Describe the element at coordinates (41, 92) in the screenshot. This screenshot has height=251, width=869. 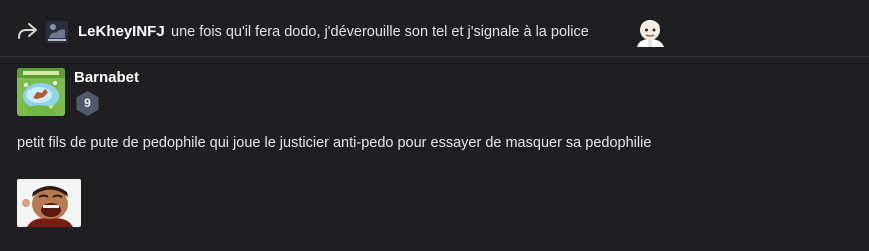
I see `post-author-avatar` at that location.